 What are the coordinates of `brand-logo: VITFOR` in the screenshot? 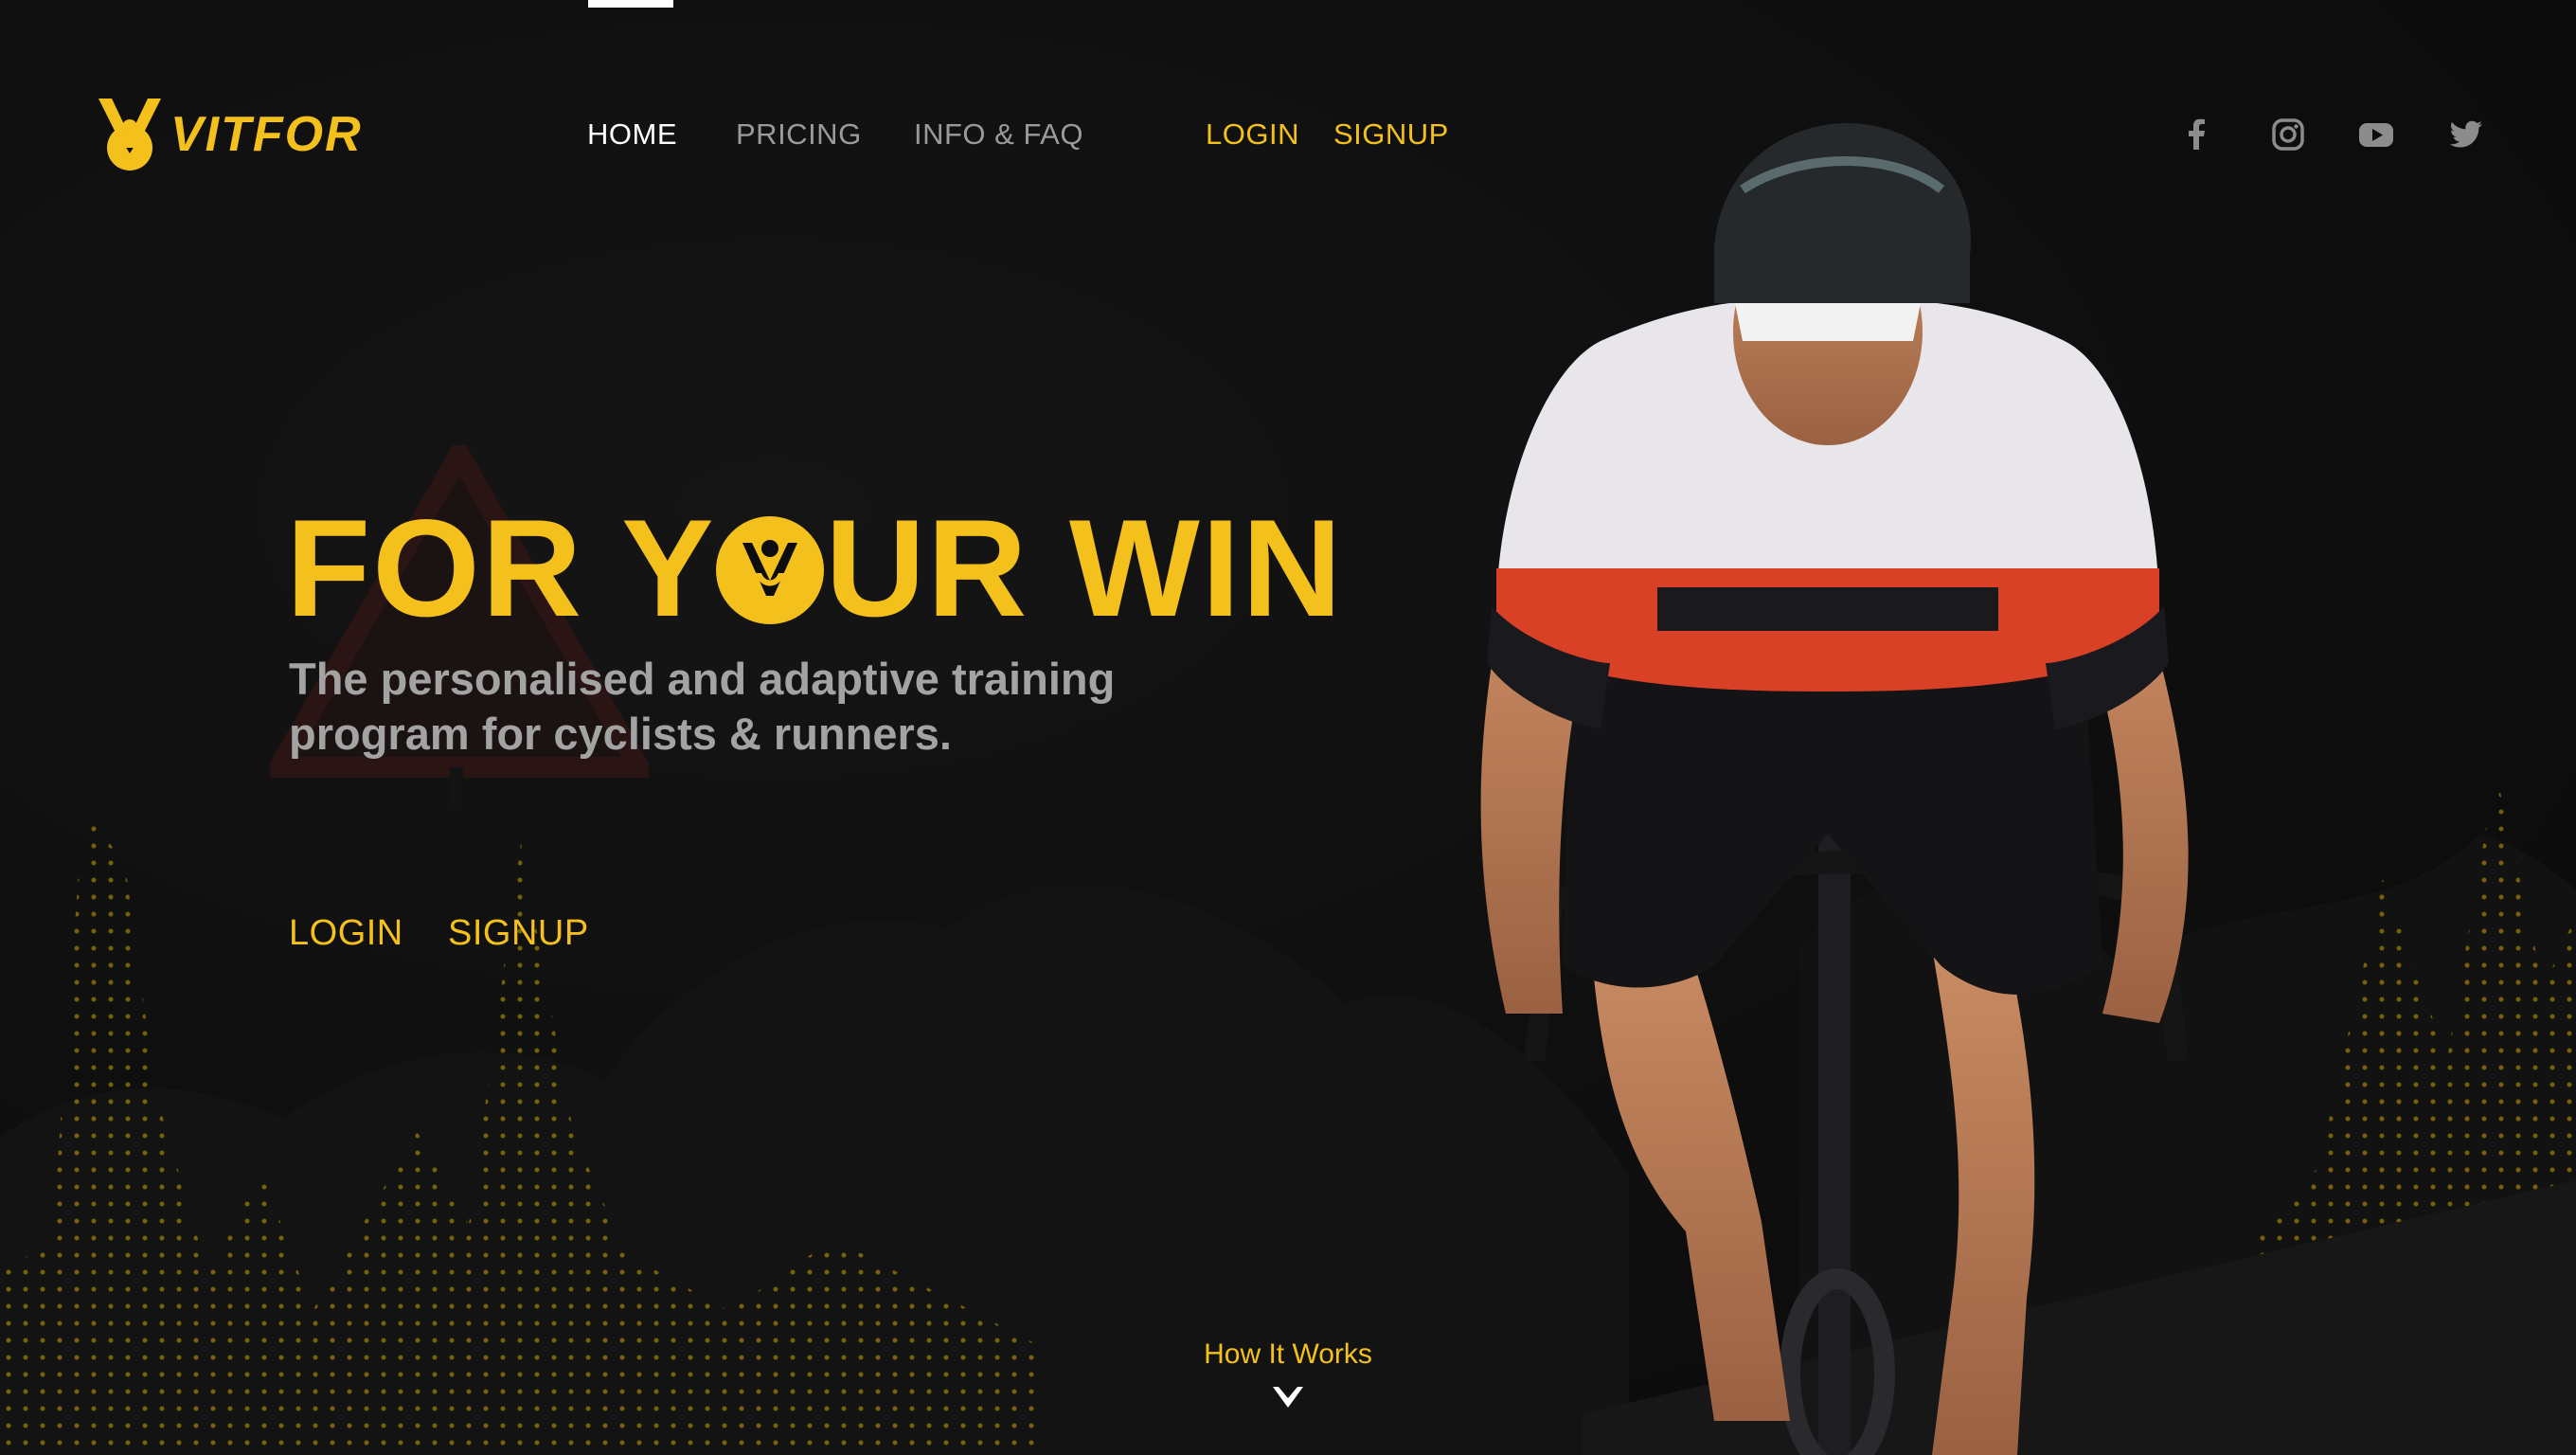 It's located at (230, 135).